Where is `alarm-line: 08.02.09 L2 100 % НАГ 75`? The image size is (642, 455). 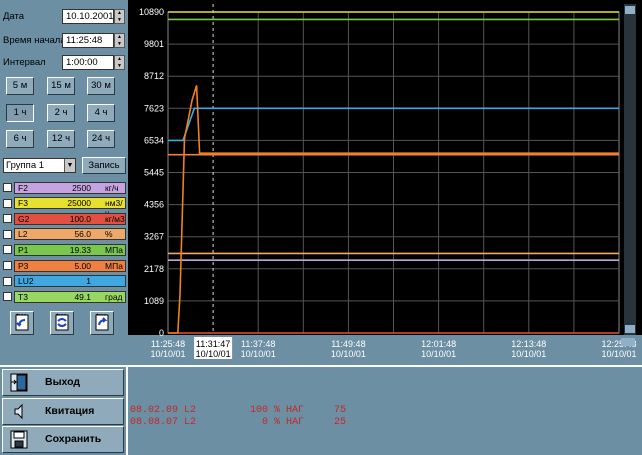 alarm-line: 08.02.09 L2 100 % НАГ 75 is located at coordinates (238, 410).